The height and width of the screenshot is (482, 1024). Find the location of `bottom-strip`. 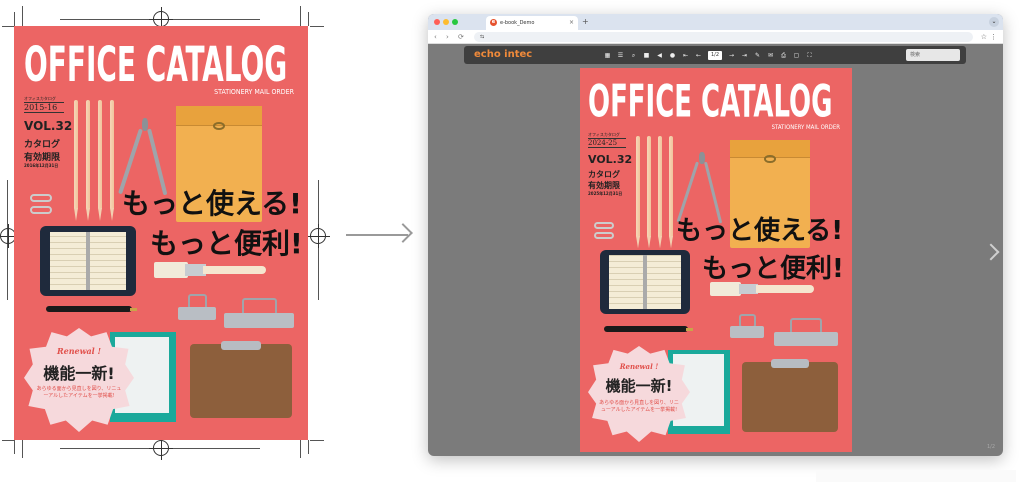

bottom-strip is located at coordinates (916, 476).